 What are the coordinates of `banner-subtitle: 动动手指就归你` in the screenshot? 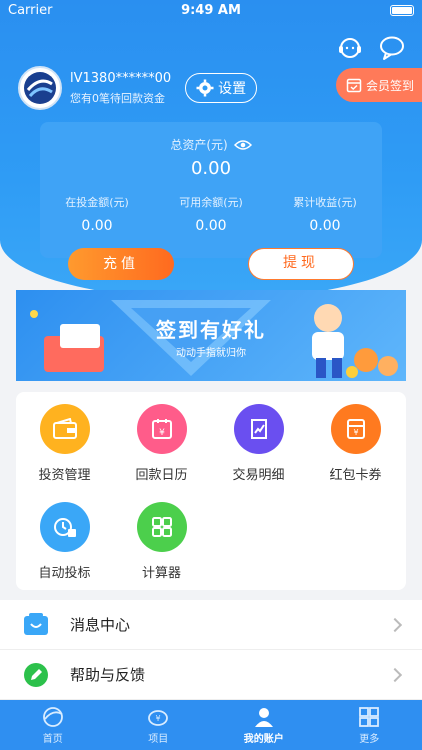 It's located at (211, 353).